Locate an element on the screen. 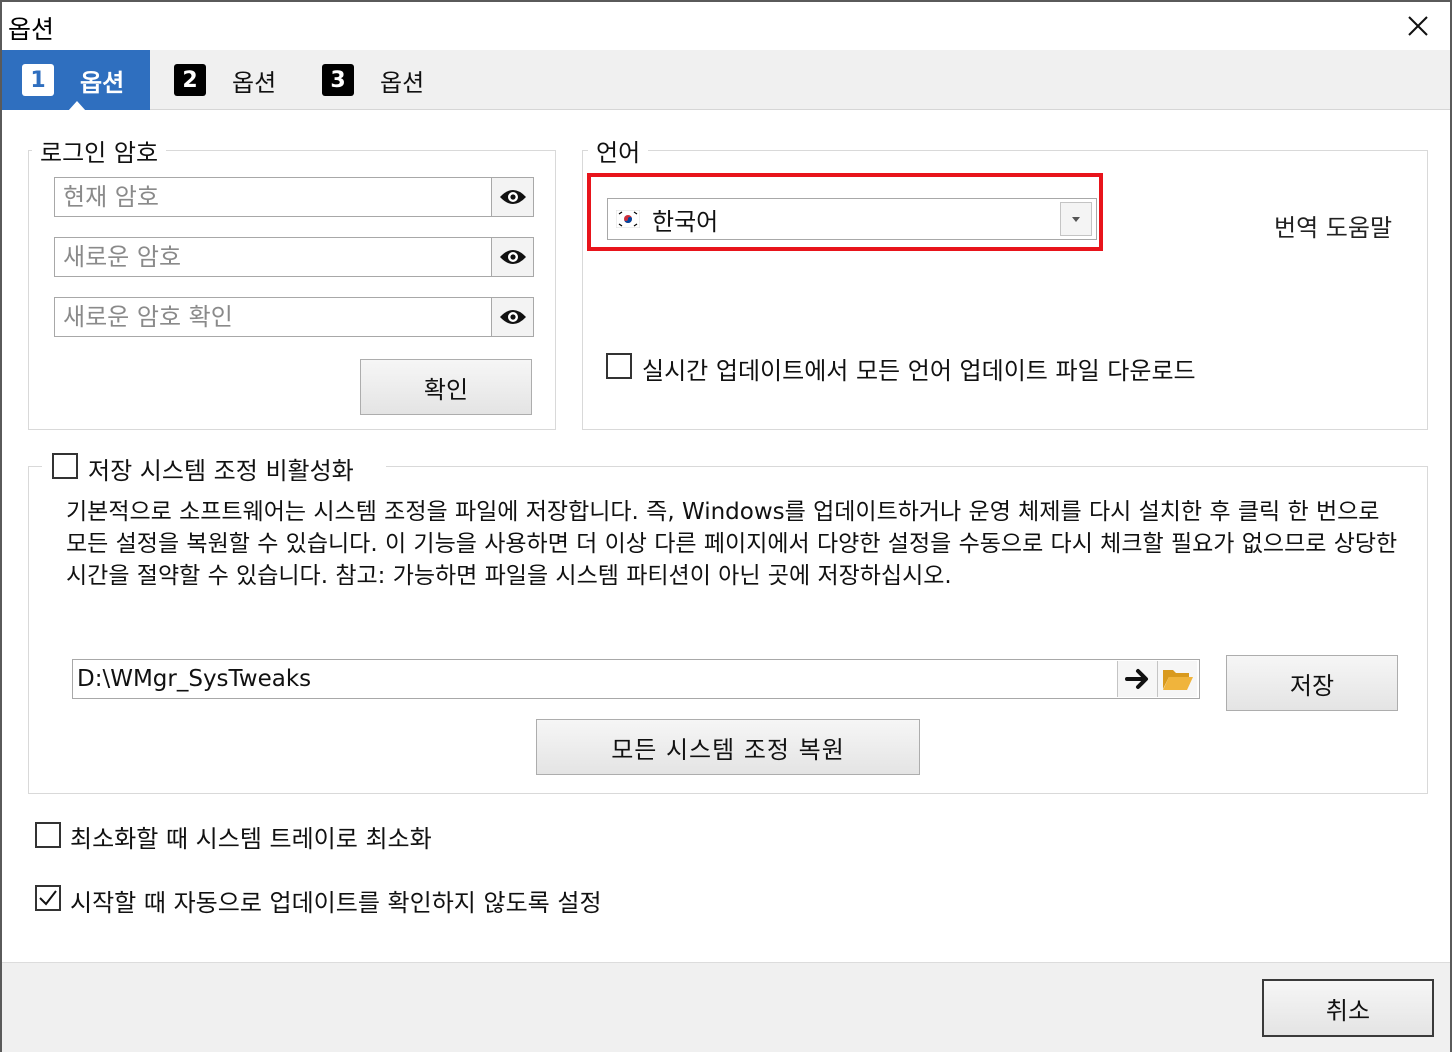  go-to-path-button is located at coordinates (1137, 679).